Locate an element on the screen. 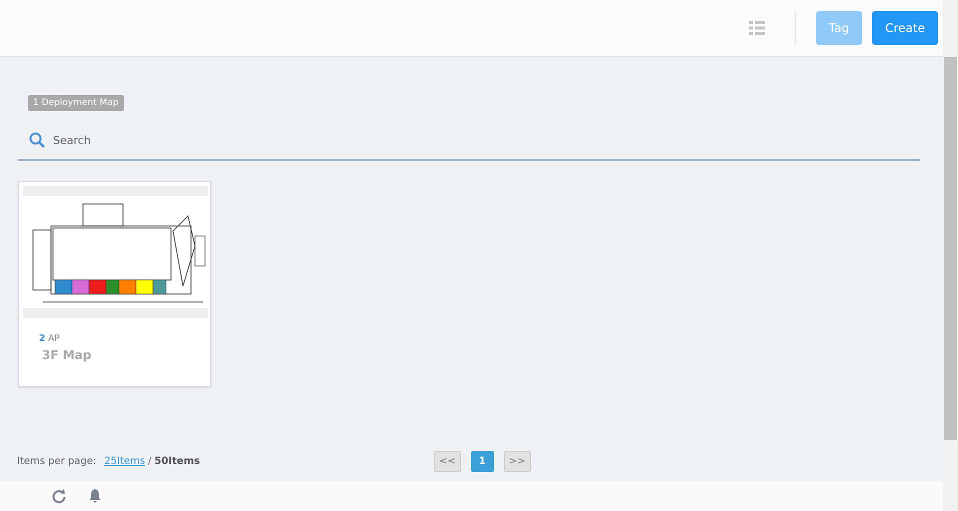 The image size is (958, 511). create-button: Create is located at coordinates (905, 28).